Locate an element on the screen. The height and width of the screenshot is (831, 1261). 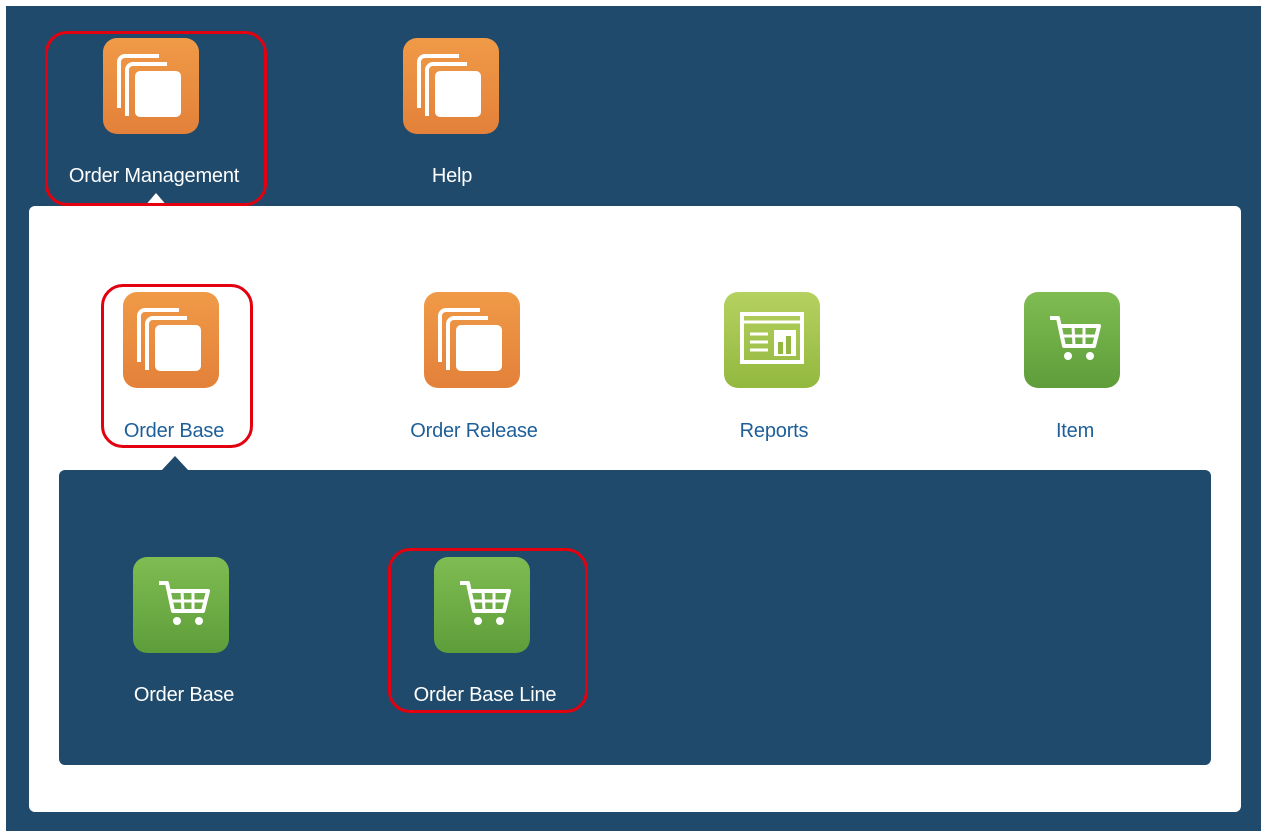
highlight-order-base-line is located at coordinates (488, 630).